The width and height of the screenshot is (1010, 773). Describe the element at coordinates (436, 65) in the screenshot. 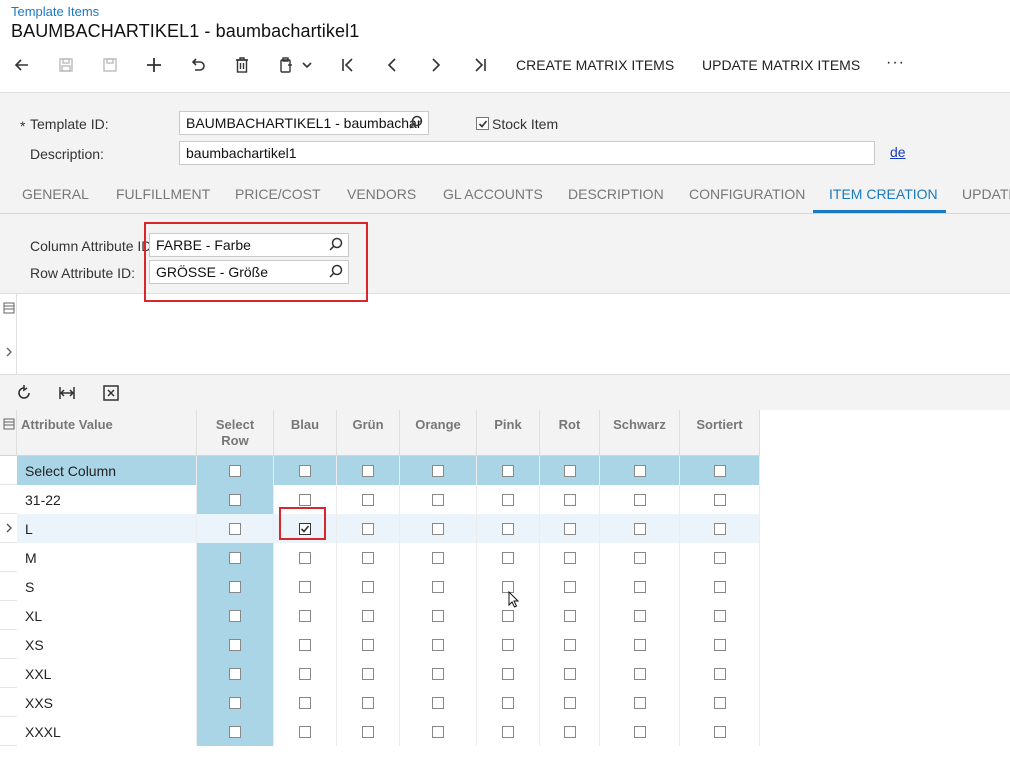

I see `next-record-icon` at that location.